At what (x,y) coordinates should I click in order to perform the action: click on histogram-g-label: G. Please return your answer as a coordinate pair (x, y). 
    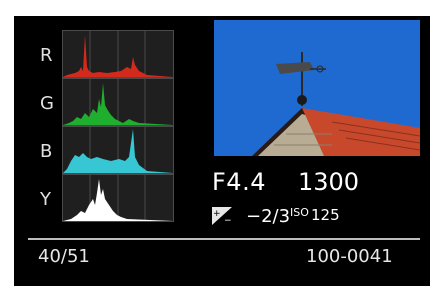
    Looking at the image, I should click on (47, 103).